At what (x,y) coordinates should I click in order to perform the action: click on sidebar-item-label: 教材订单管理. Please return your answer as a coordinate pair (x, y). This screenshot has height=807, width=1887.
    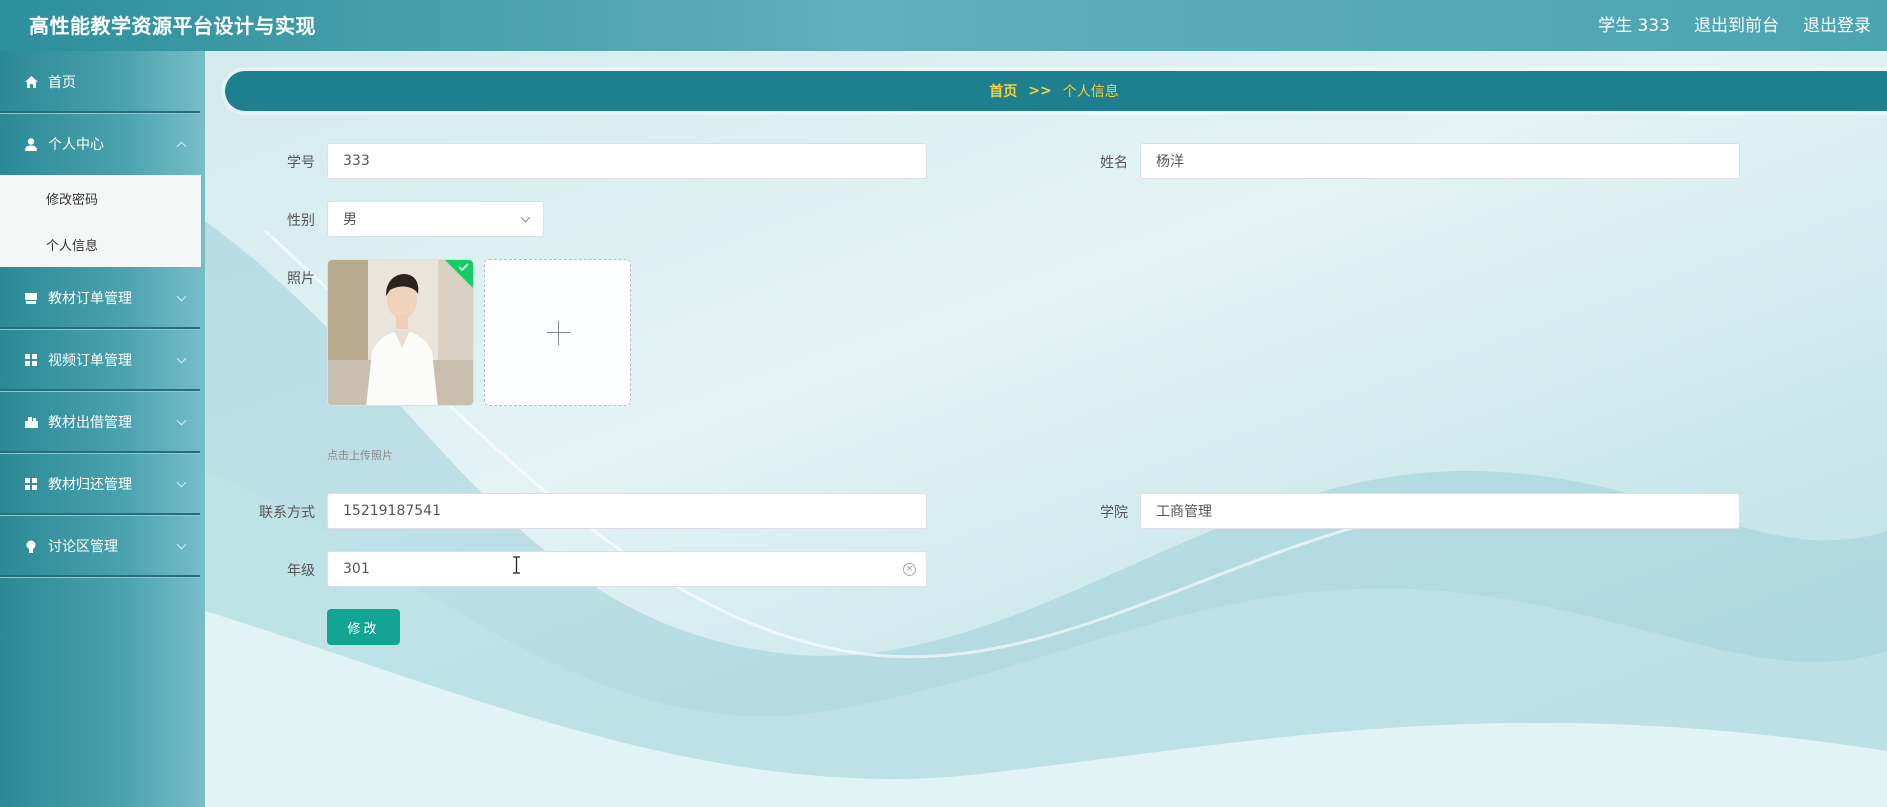
    Looking at the image, I should click on (90, 299).